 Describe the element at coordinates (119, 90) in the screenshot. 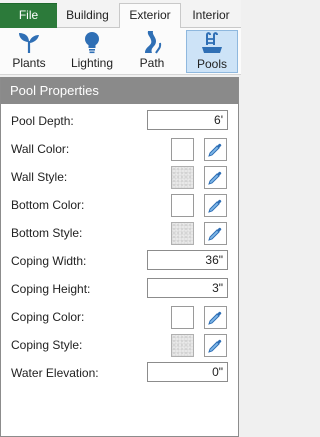

I see `panel-title: Pool Properties` at that location.